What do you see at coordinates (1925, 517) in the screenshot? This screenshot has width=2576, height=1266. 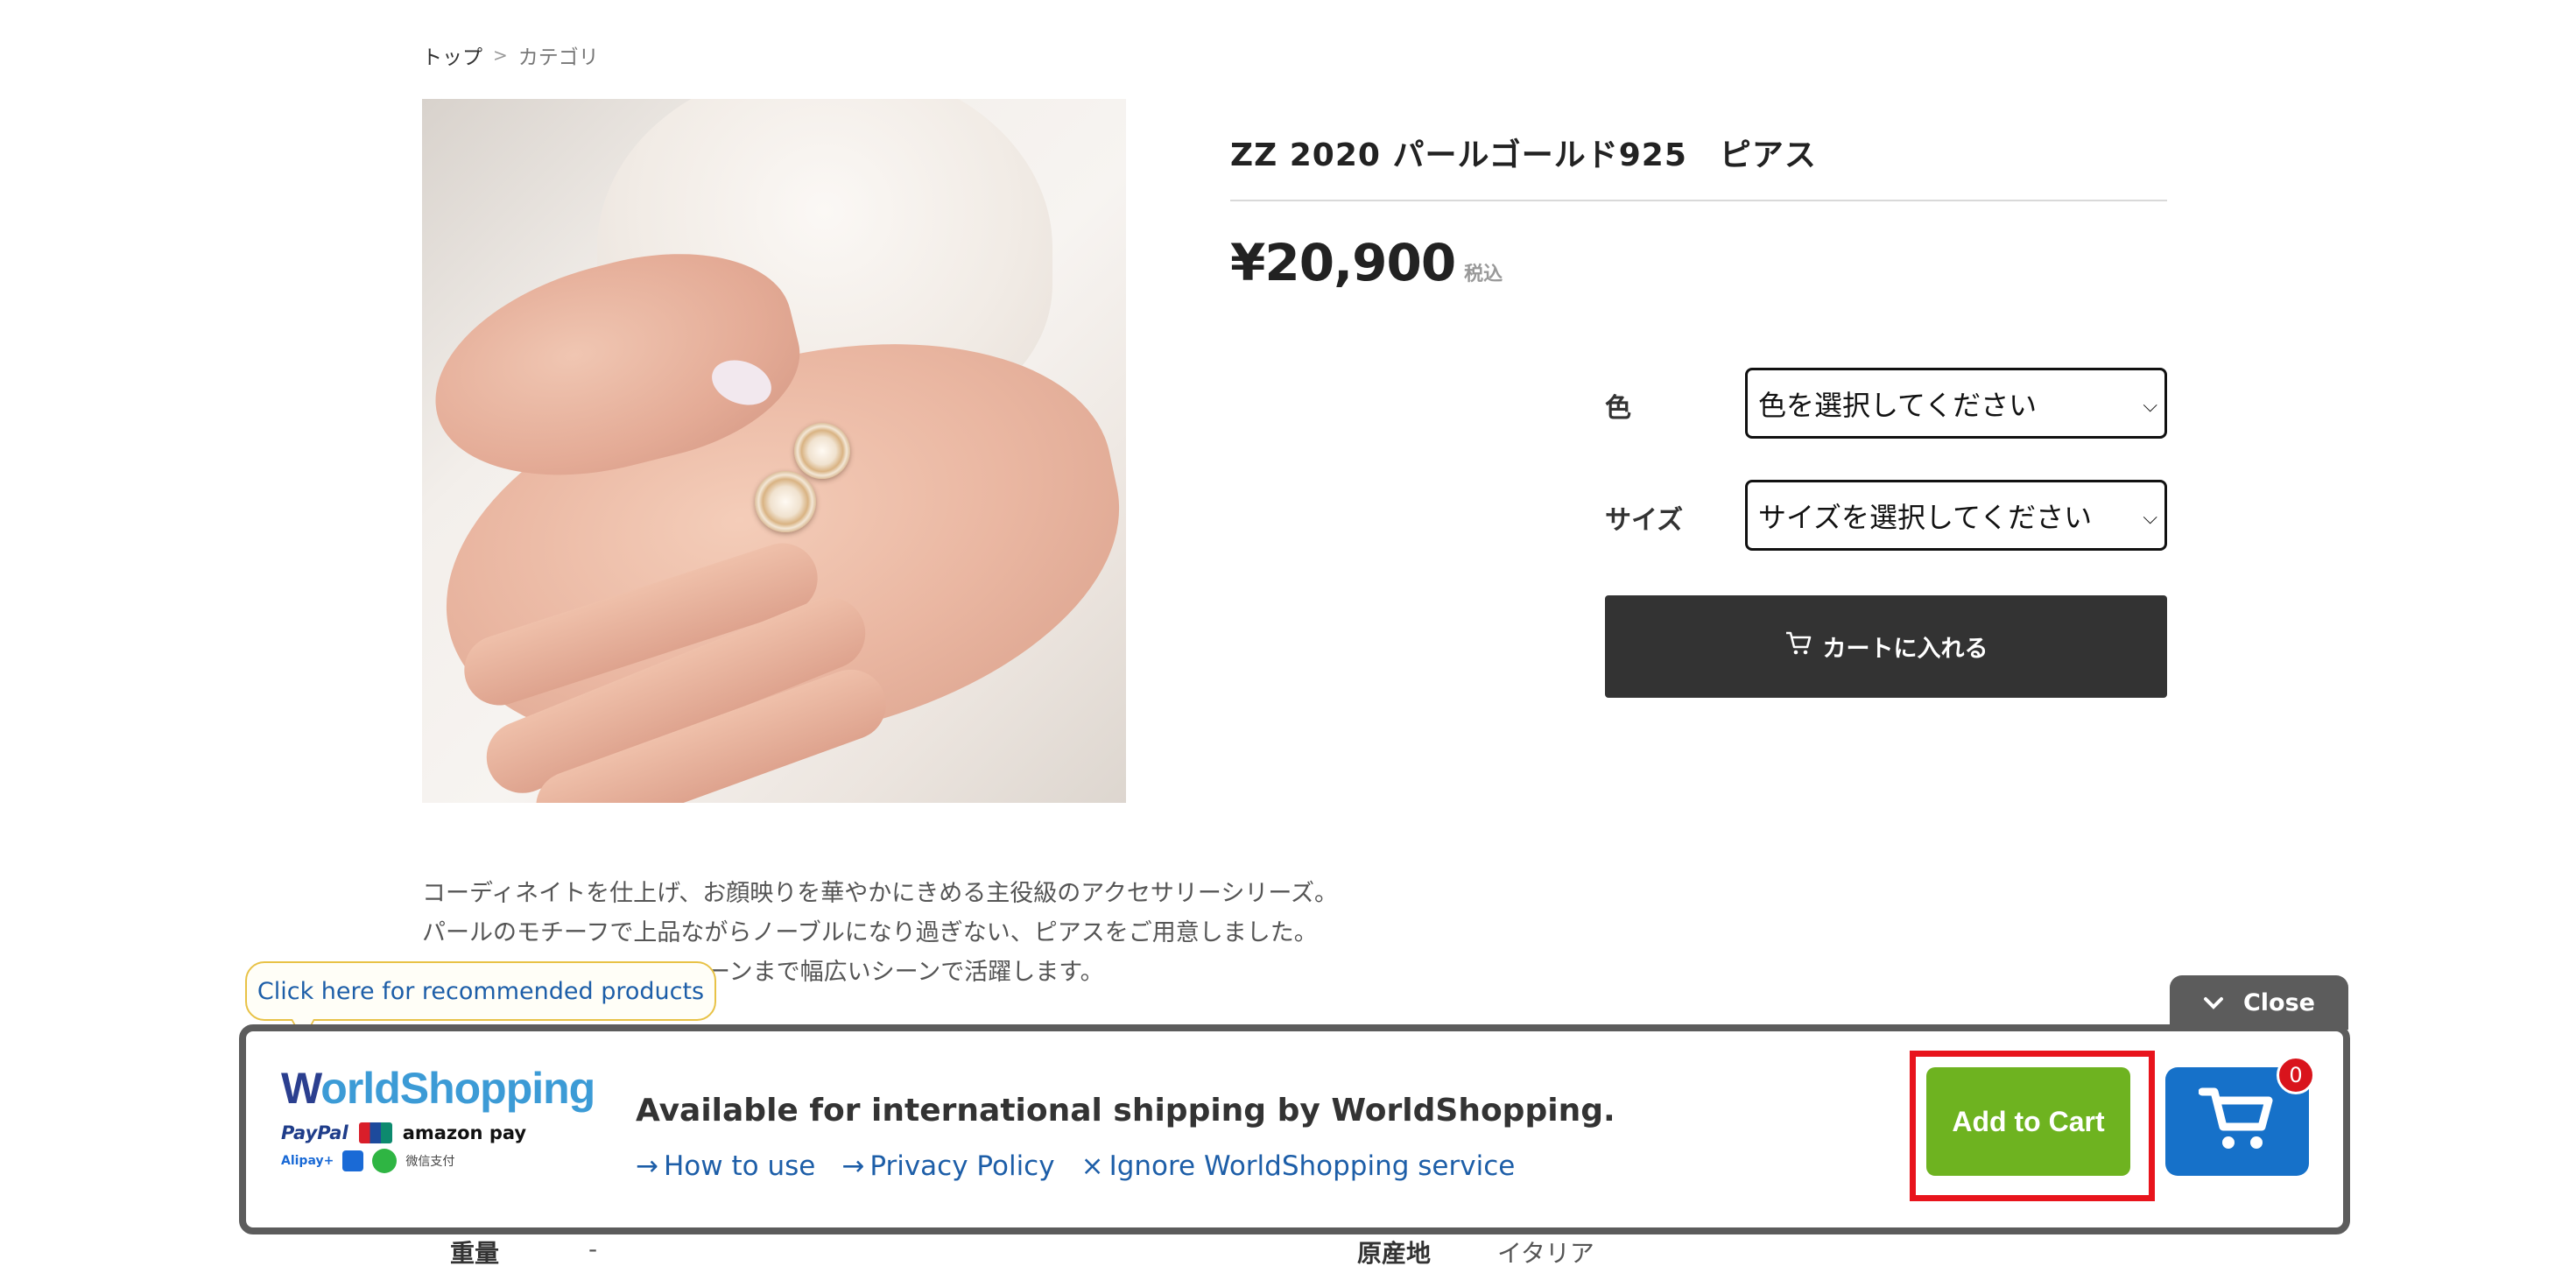 I see `size-select-value: サイズを選択してください` at bounding box center [1925, 517].